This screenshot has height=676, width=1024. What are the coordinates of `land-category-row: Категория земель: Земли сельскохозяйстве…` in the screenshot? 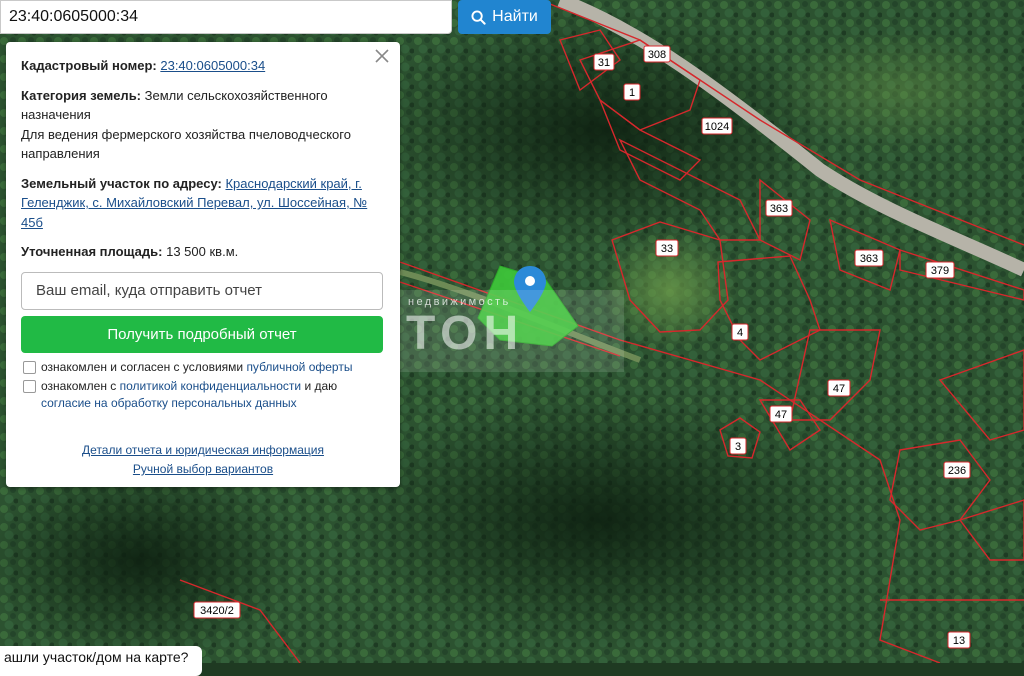 It's located at (203, 125).